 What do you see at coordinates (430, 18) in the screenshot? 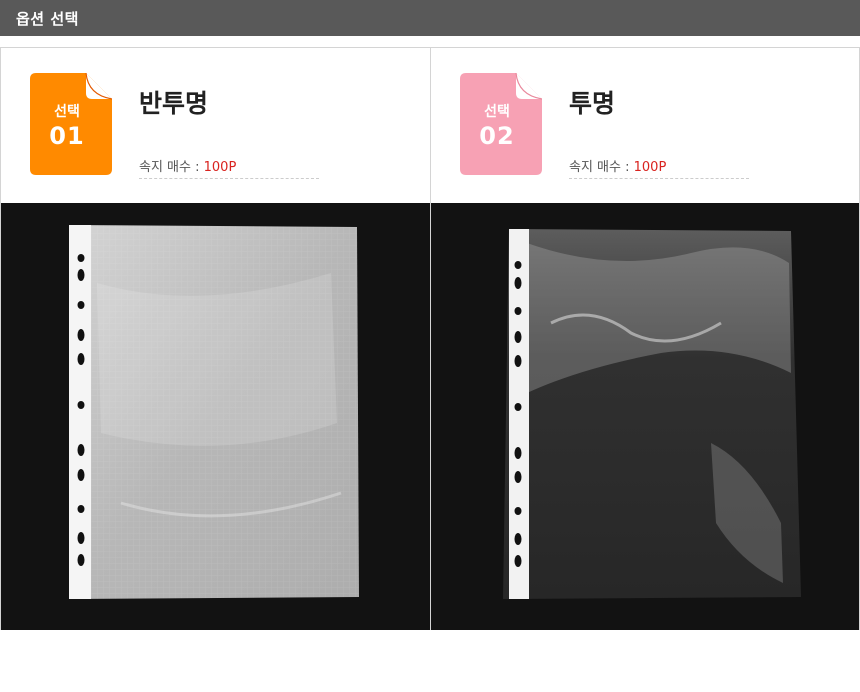
I see `section-header: 옵션 선택` at bounding box center [430, 18].